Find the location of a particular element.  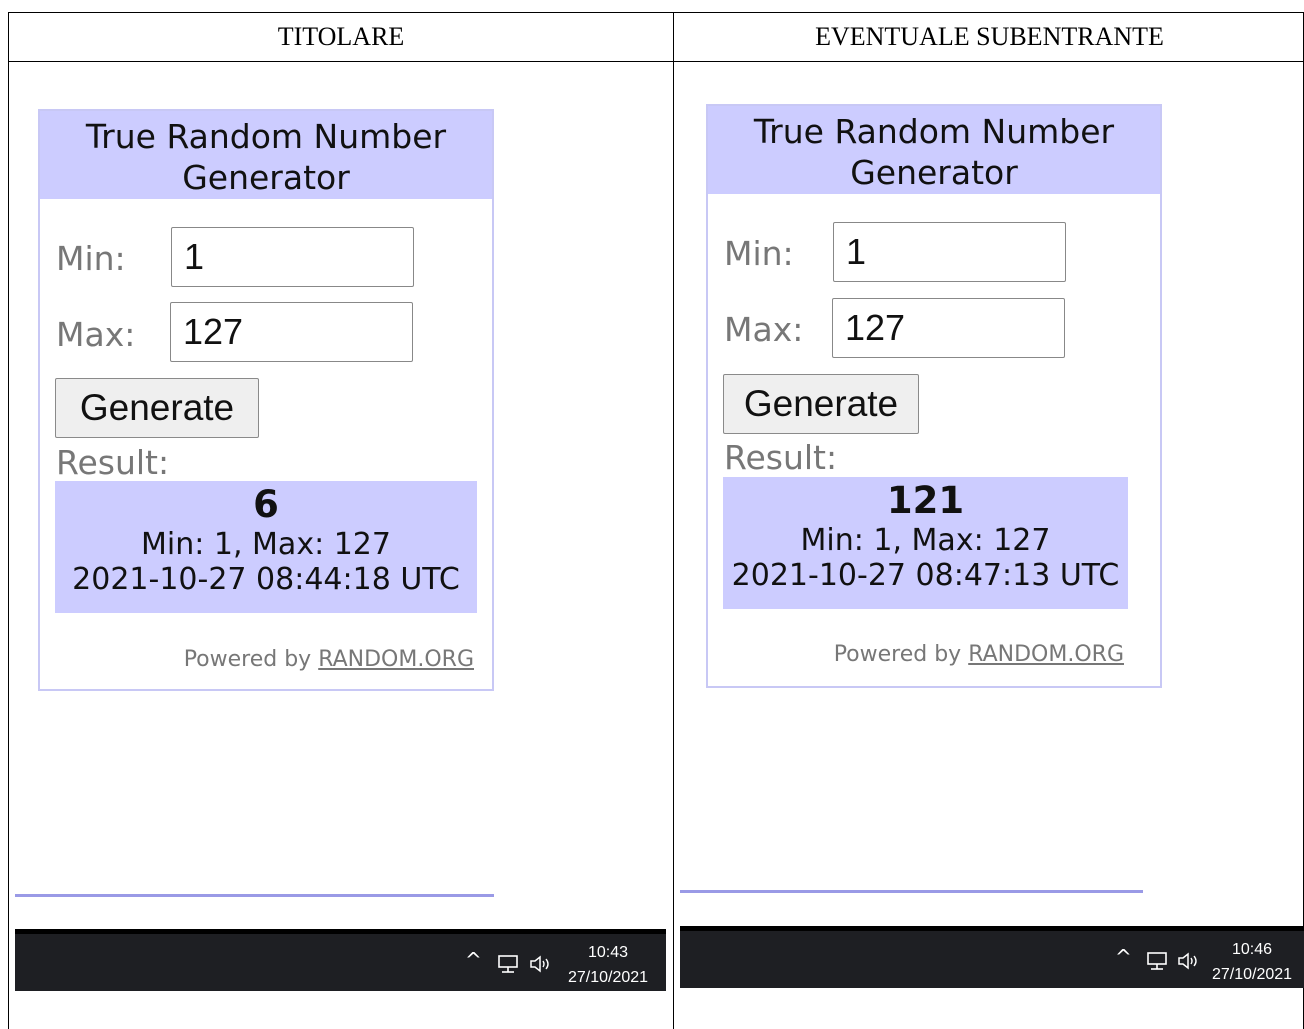

result-number: 121 is located at coordinates (925, 500).